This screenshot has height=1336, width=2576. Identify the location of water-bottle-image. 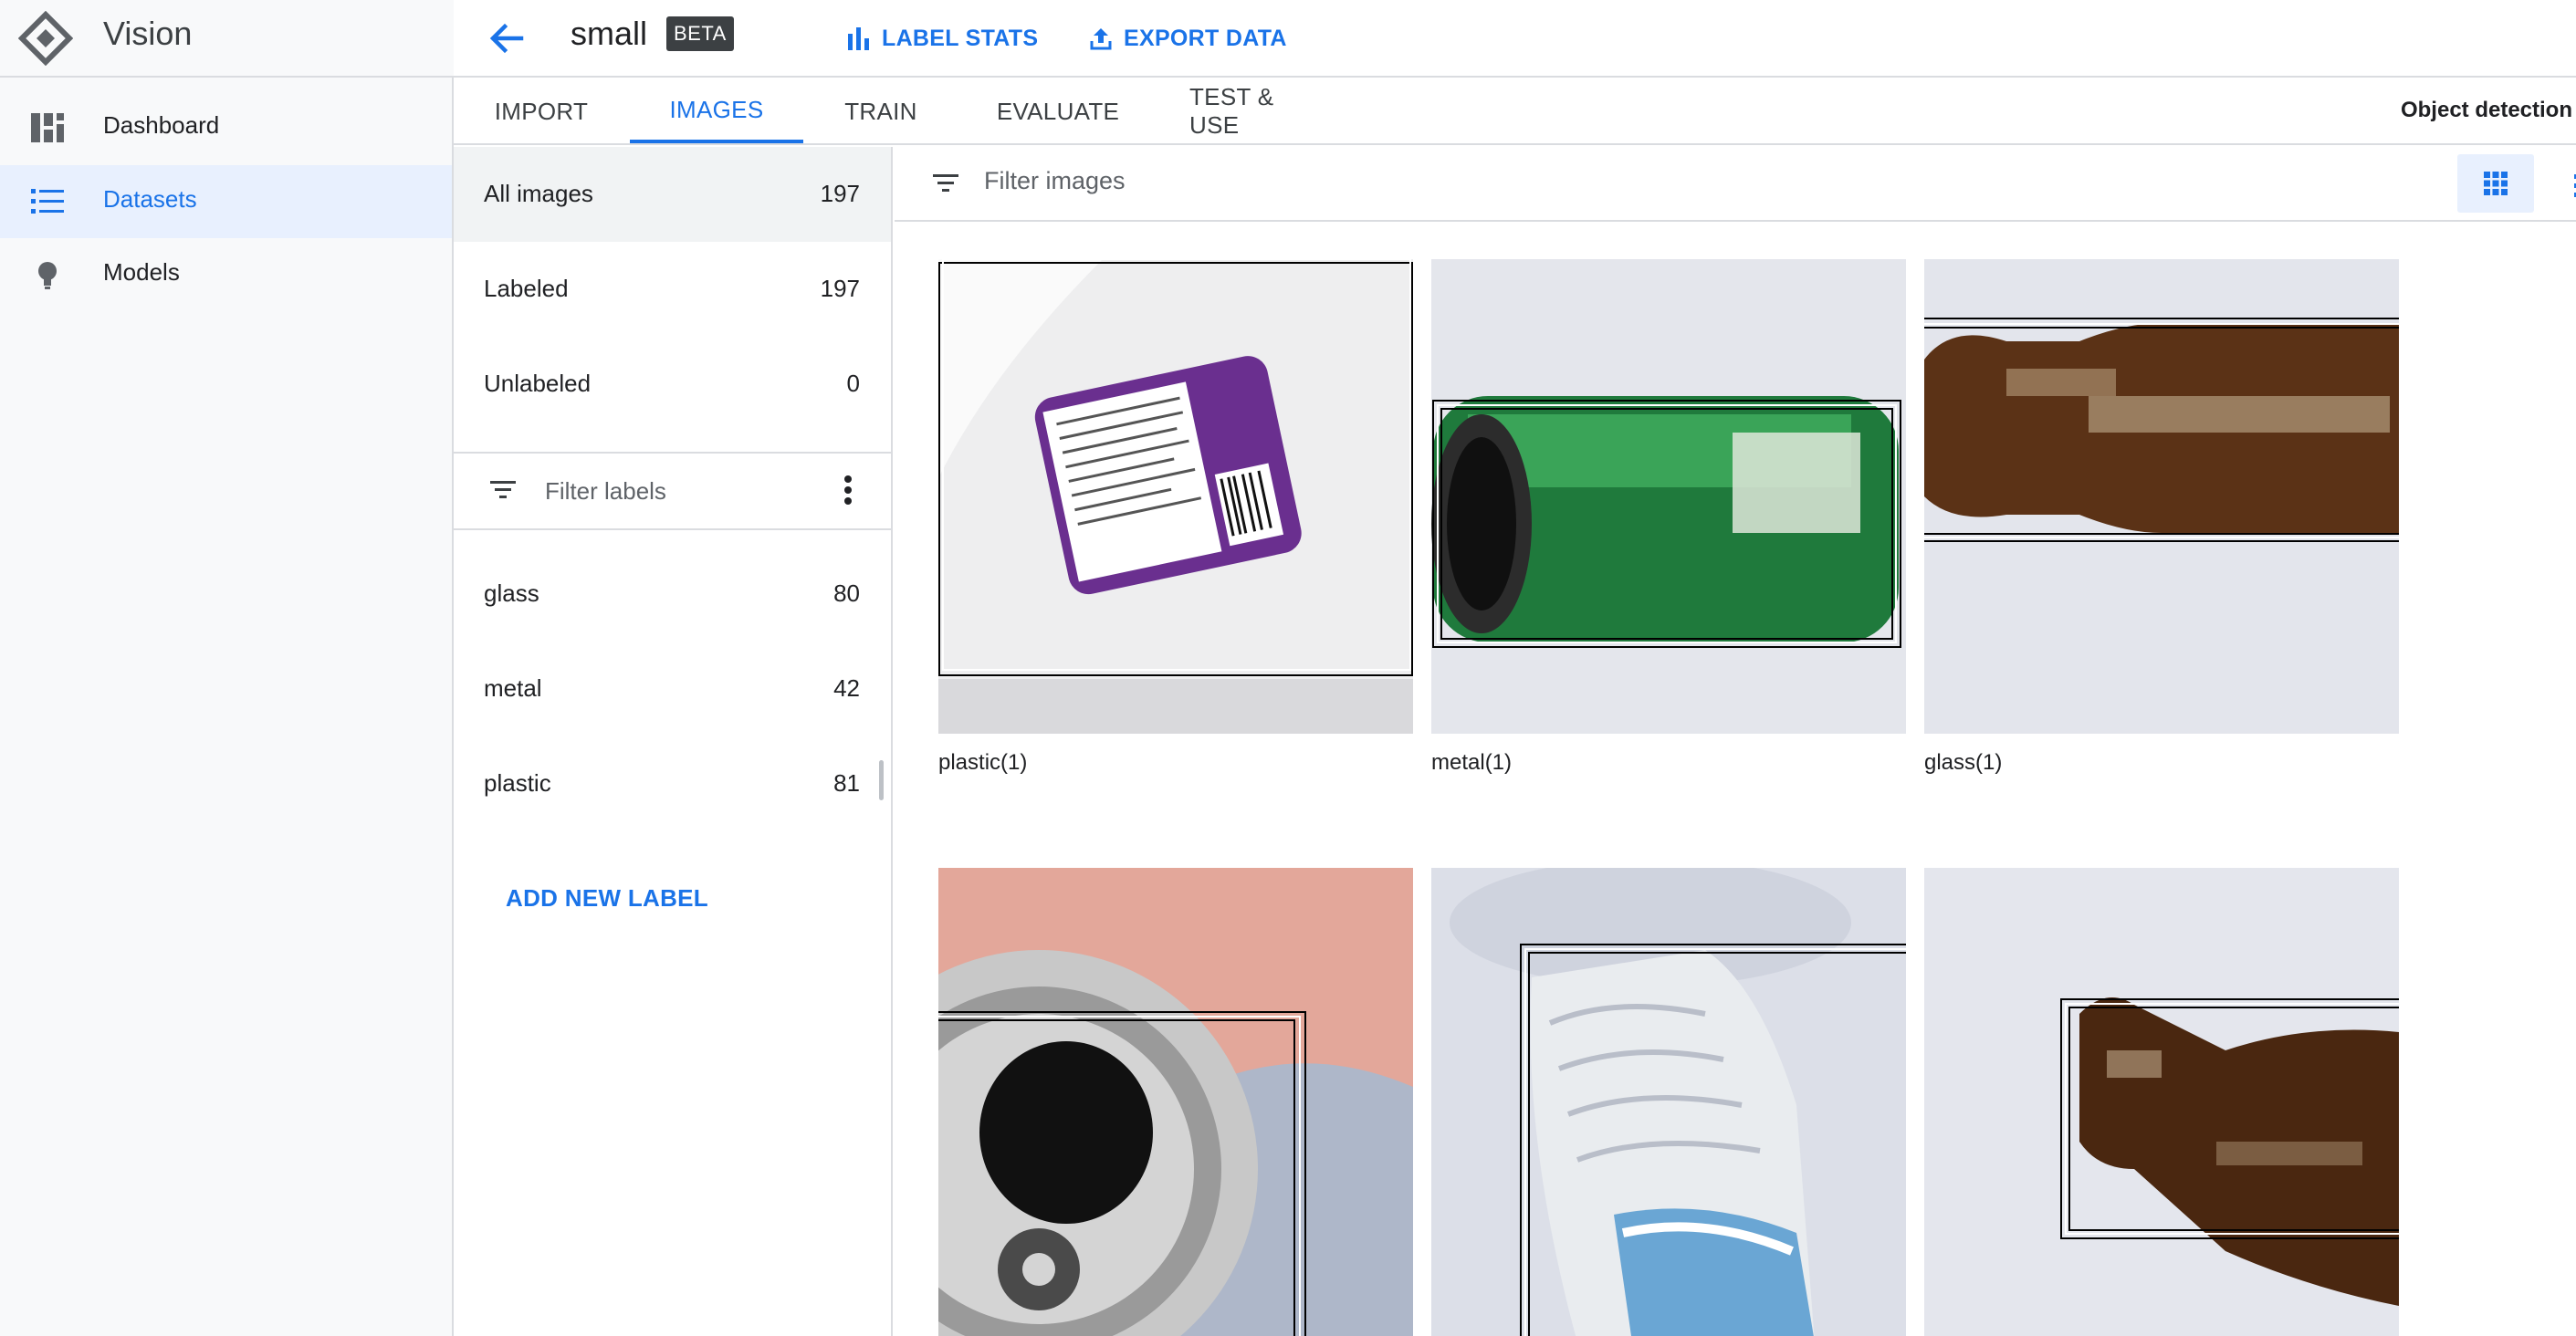
(1669, 1102).